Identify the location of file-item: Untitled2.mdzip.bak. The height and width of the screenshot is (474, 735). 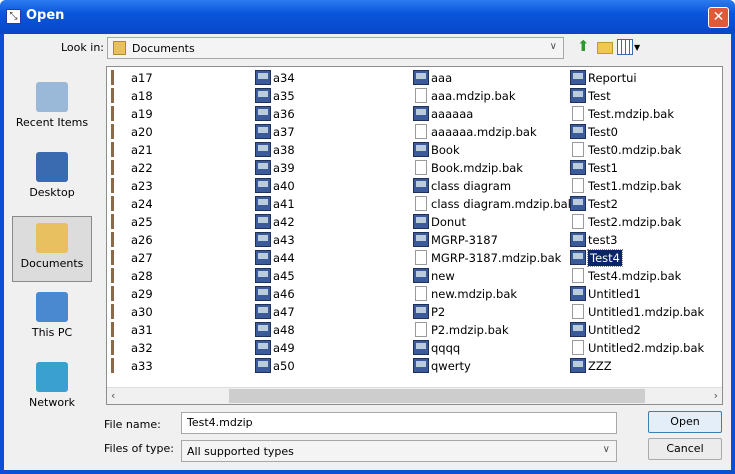
(645, 348).